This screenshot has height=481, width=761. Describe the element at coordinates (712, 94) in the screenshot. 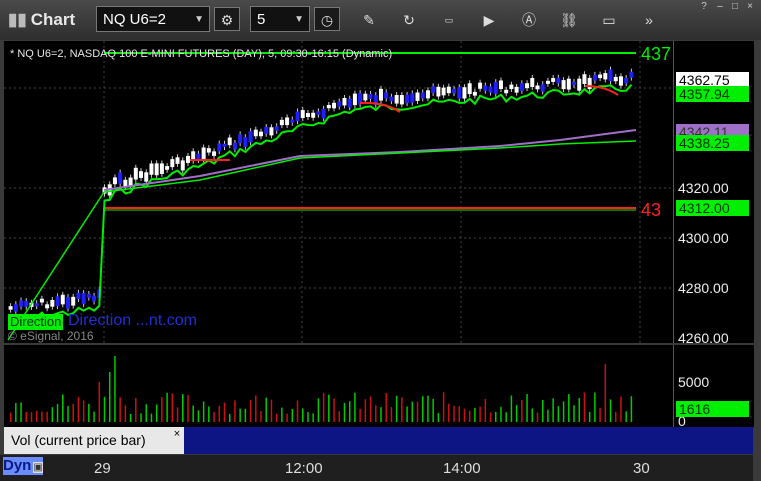

I see `price-box-ma-fast: 4357.94` at that location.